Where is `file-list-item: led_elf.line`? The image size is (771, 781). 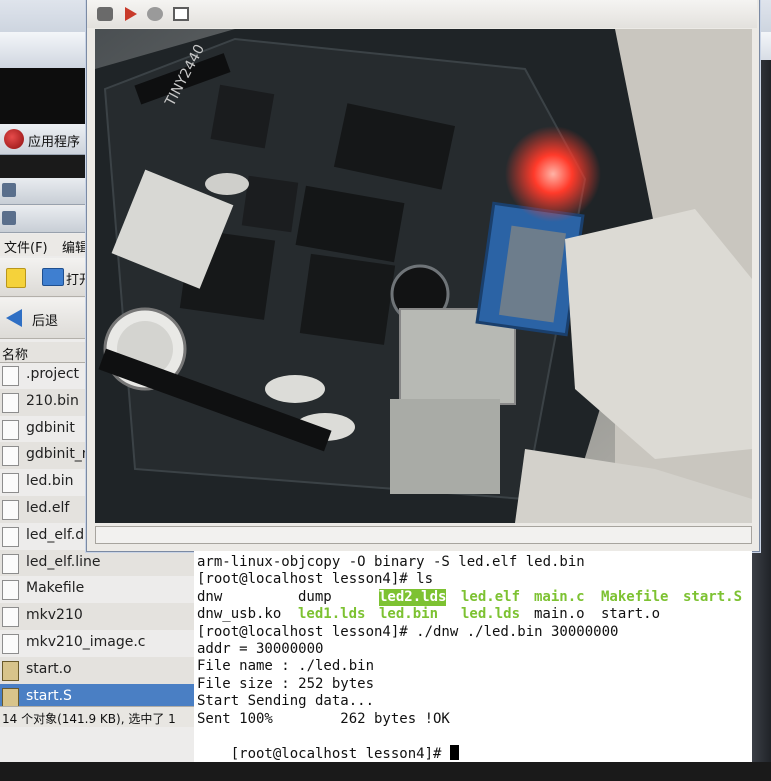 file-list-item: led_elf.line is located at coordinates (97, 563).